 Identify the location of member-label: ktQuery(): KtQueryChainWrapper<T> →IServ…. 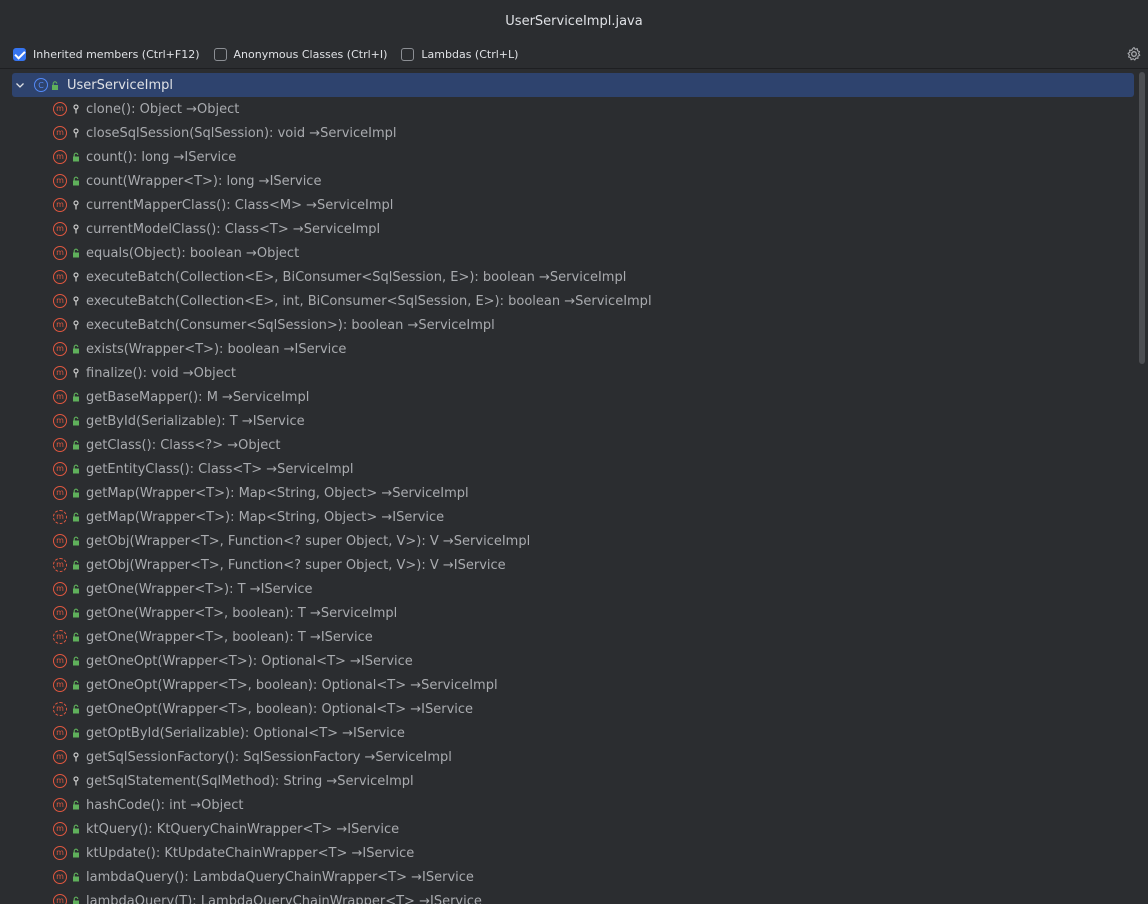
(243, 829).